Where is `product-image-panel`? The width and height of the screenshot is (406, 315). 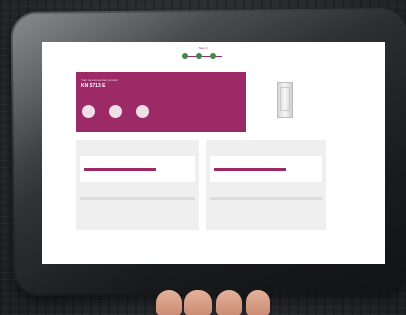 product-image-panel is located at coordinates (289, 102).